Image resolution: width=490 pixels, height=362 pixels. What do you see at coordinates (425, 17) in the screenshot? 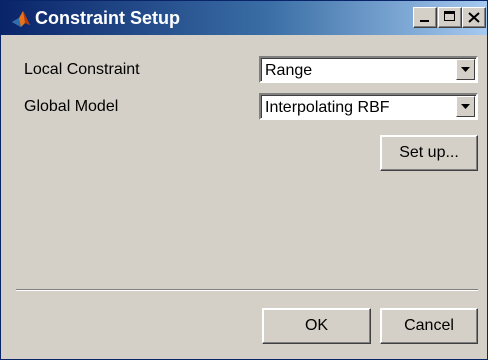
I see `minimize-button` at bounding box center [425, 17].